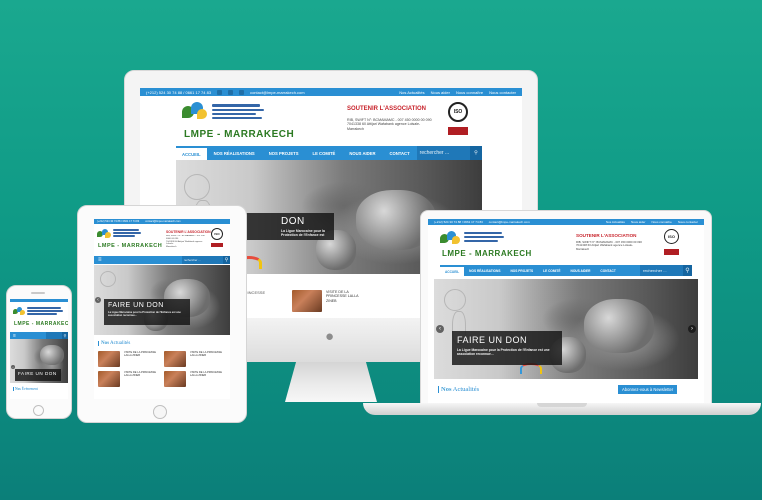 Image resolution: width=762 pixels, height=500 pixels. What do you see at coordinates (14, 335) in the screenshot?
I see `phone-menu-icon: ≡` at bounding box center [14, 335].